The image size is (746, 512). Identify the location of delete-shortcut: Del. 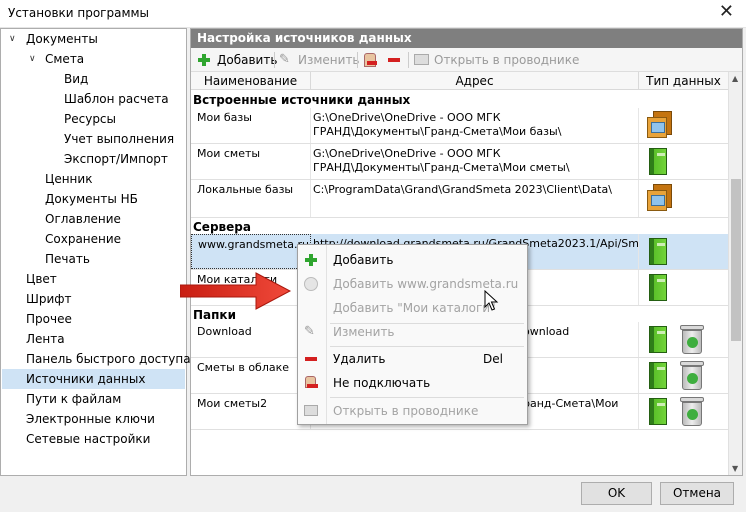
(493, 359).